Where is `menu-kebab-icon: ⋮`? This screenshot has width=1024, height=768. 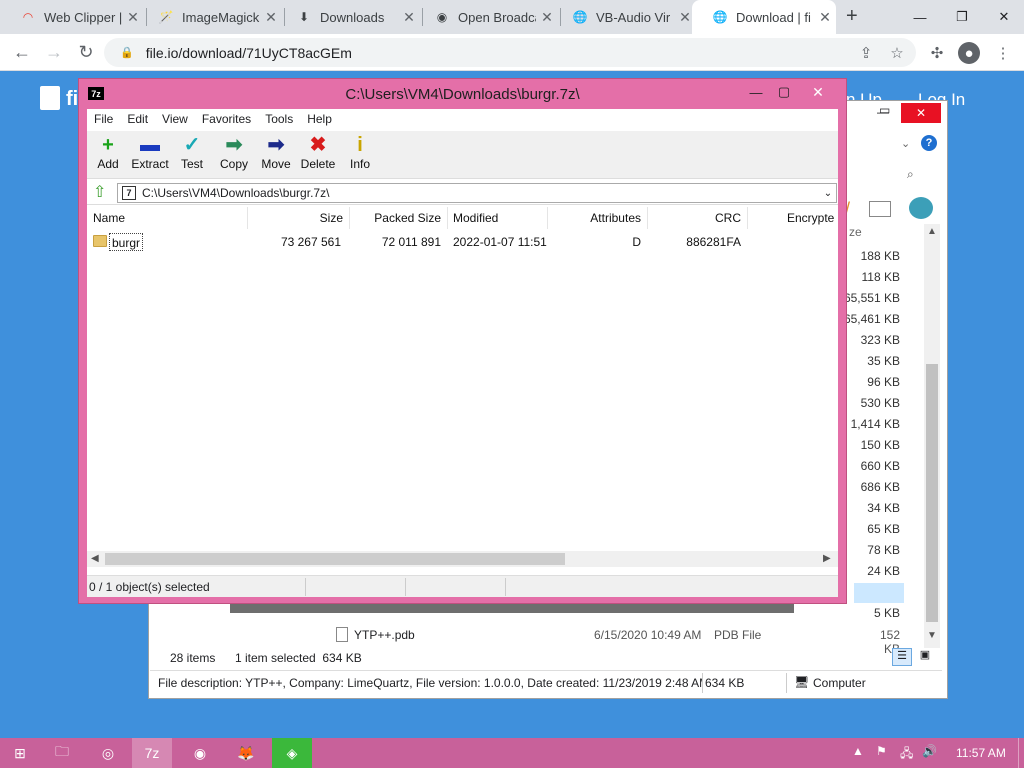 menu-kebab-icon: ⋮ is located at coordinates (1003, 53).